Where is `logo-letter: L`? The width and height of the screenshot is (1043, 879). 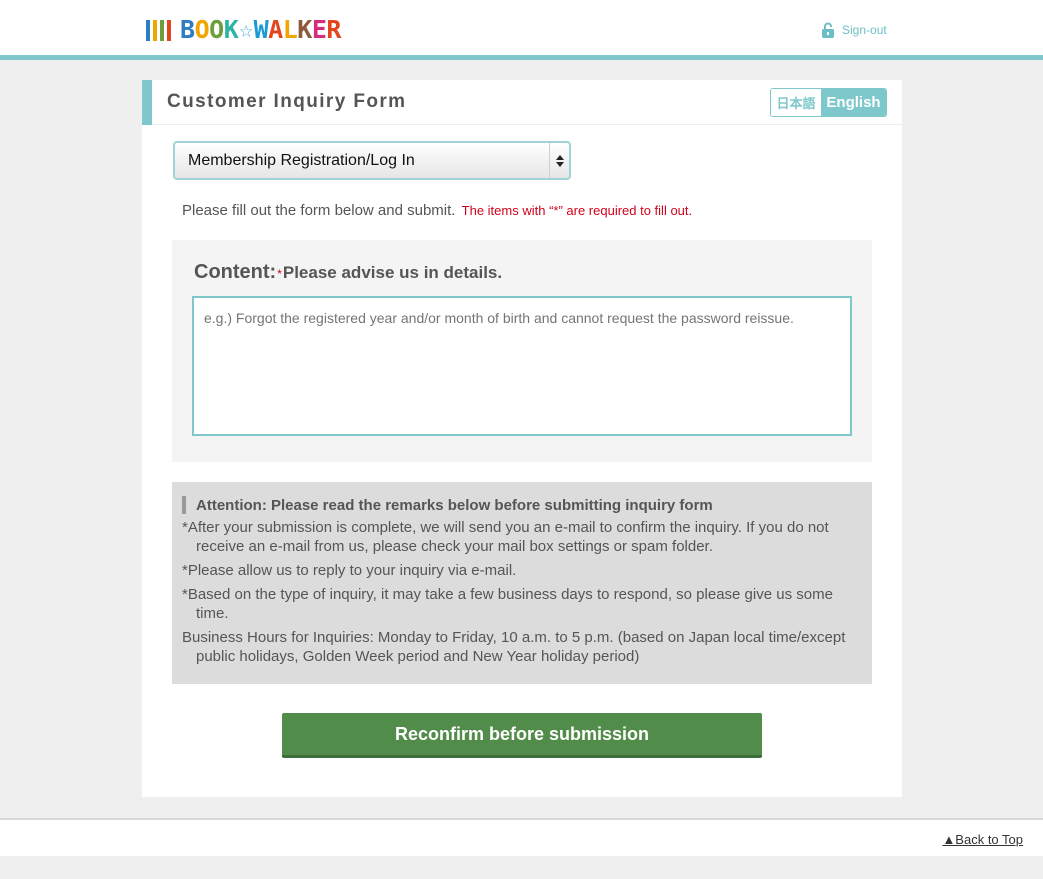 logo-letter: L is located at coordinates (290, 29).